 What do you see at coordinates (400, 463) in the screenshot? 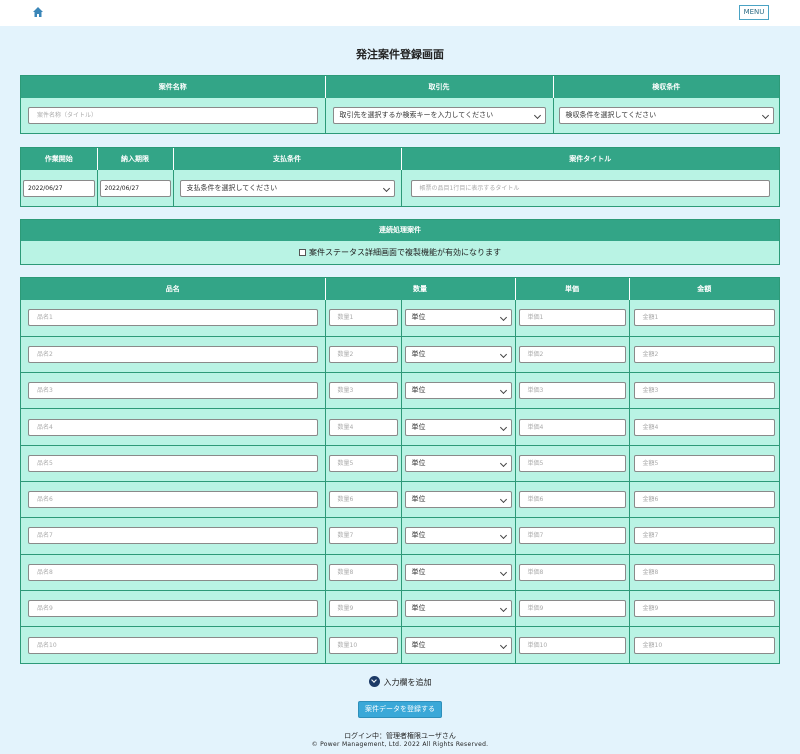
I see `table-row: 品名5 数量5 単位 単価5 金額5` at bounding box center [400, 463].